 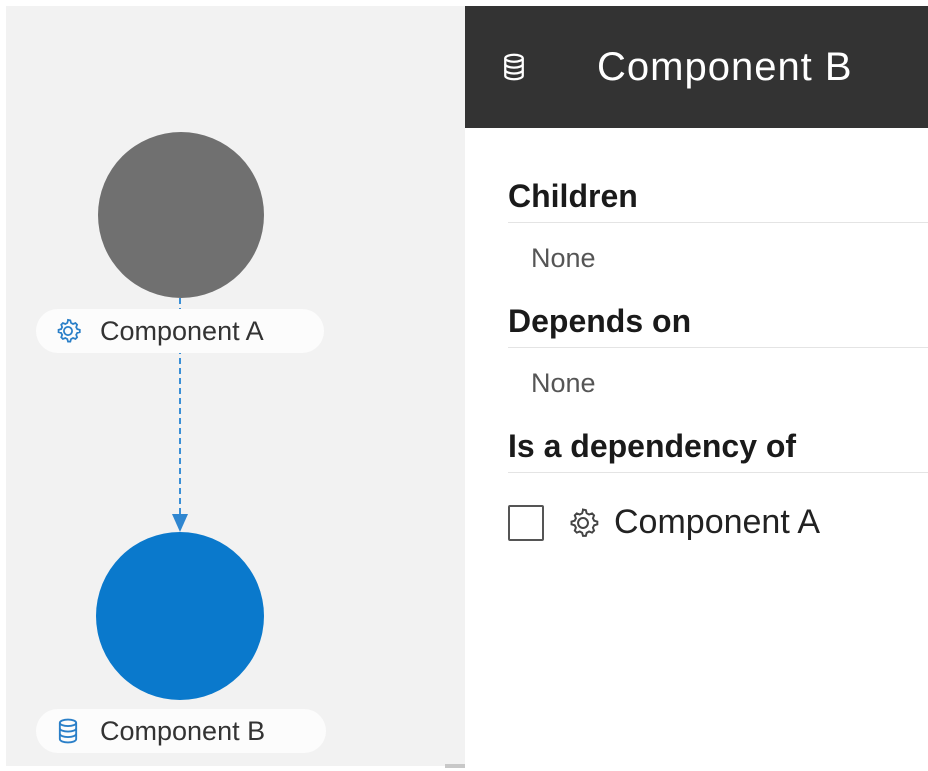 I want to click on panel-header: Component B, so click(x=696, y=67).